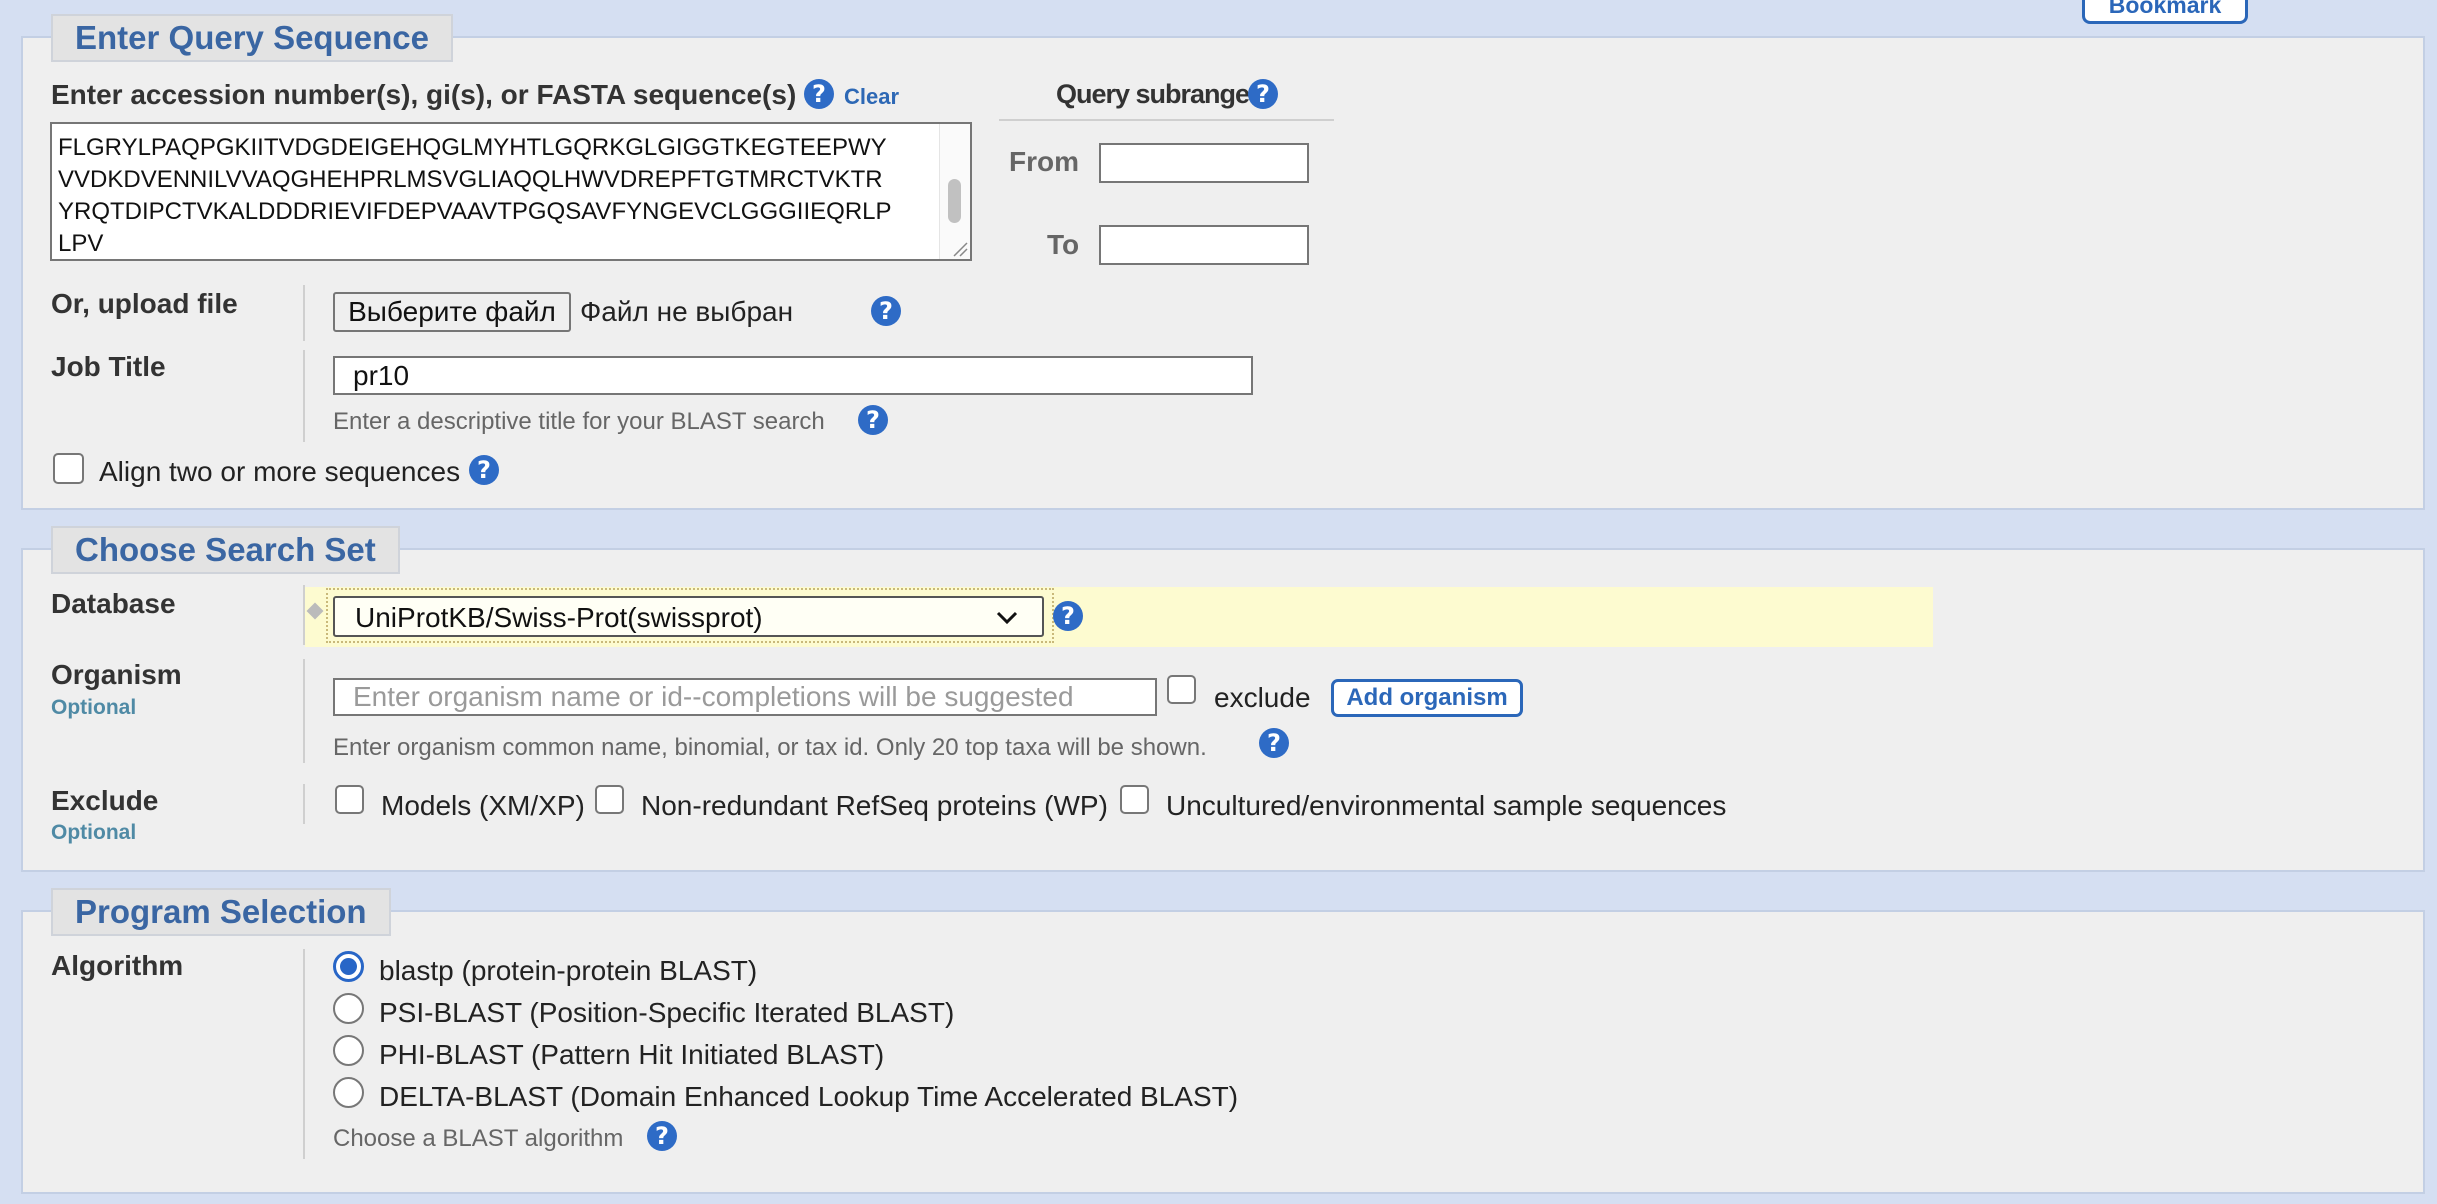 The height and width of the screenshot is (1204, 2437). What do you see at coordinates (874, 805) in the screenshot?
I see `exclude-refseq-label: Non-redundant RefSeq proteins (WP)` at bounding box center [874, 805].